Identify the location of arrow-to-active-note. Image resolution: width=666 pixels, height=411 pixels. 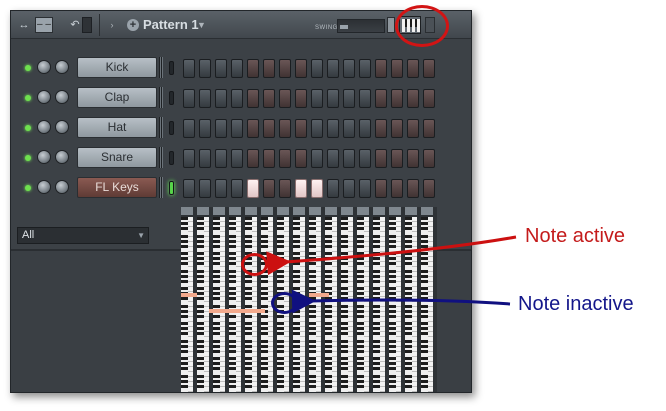
(391, 255).